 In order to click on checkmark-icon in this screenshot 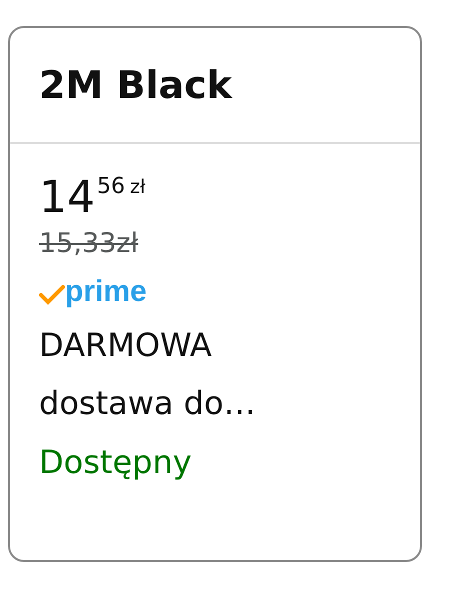, I will do `click(52, 295)`.